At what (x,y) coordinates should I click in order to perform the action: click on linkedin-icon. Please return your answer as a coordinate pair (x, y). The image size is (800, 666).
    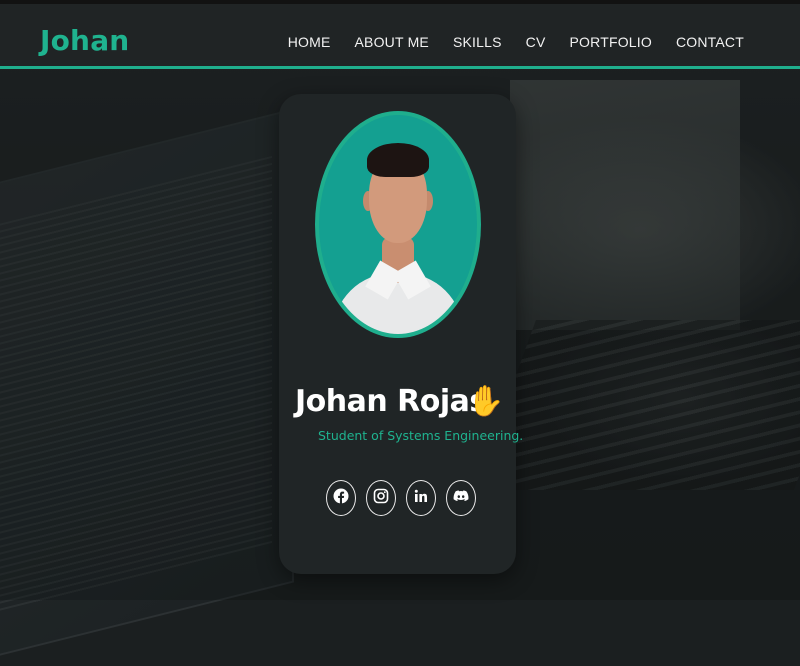
    Looking at the image, I should click on (421, 498).